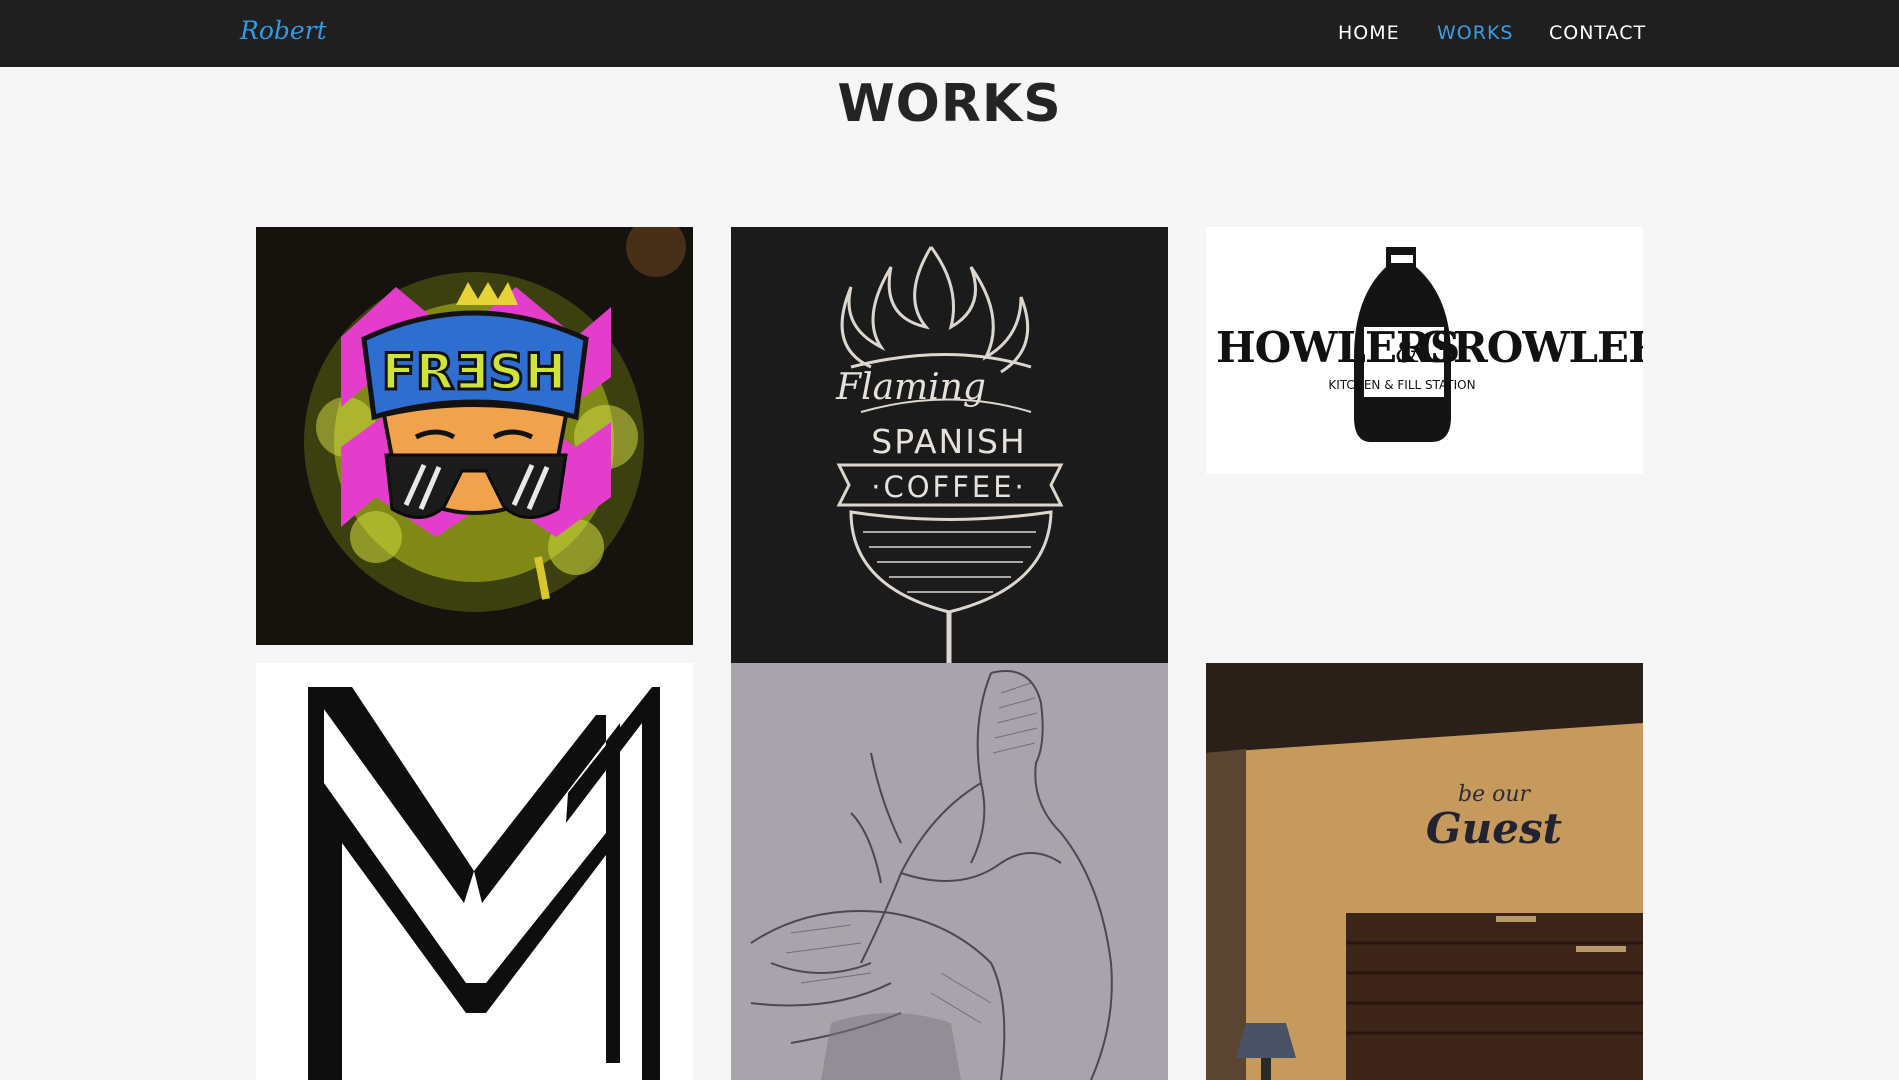  Describe the element at coordinates (949, 487) in the screenshot. I see `svg-text: ·COFFEE·` at that location.